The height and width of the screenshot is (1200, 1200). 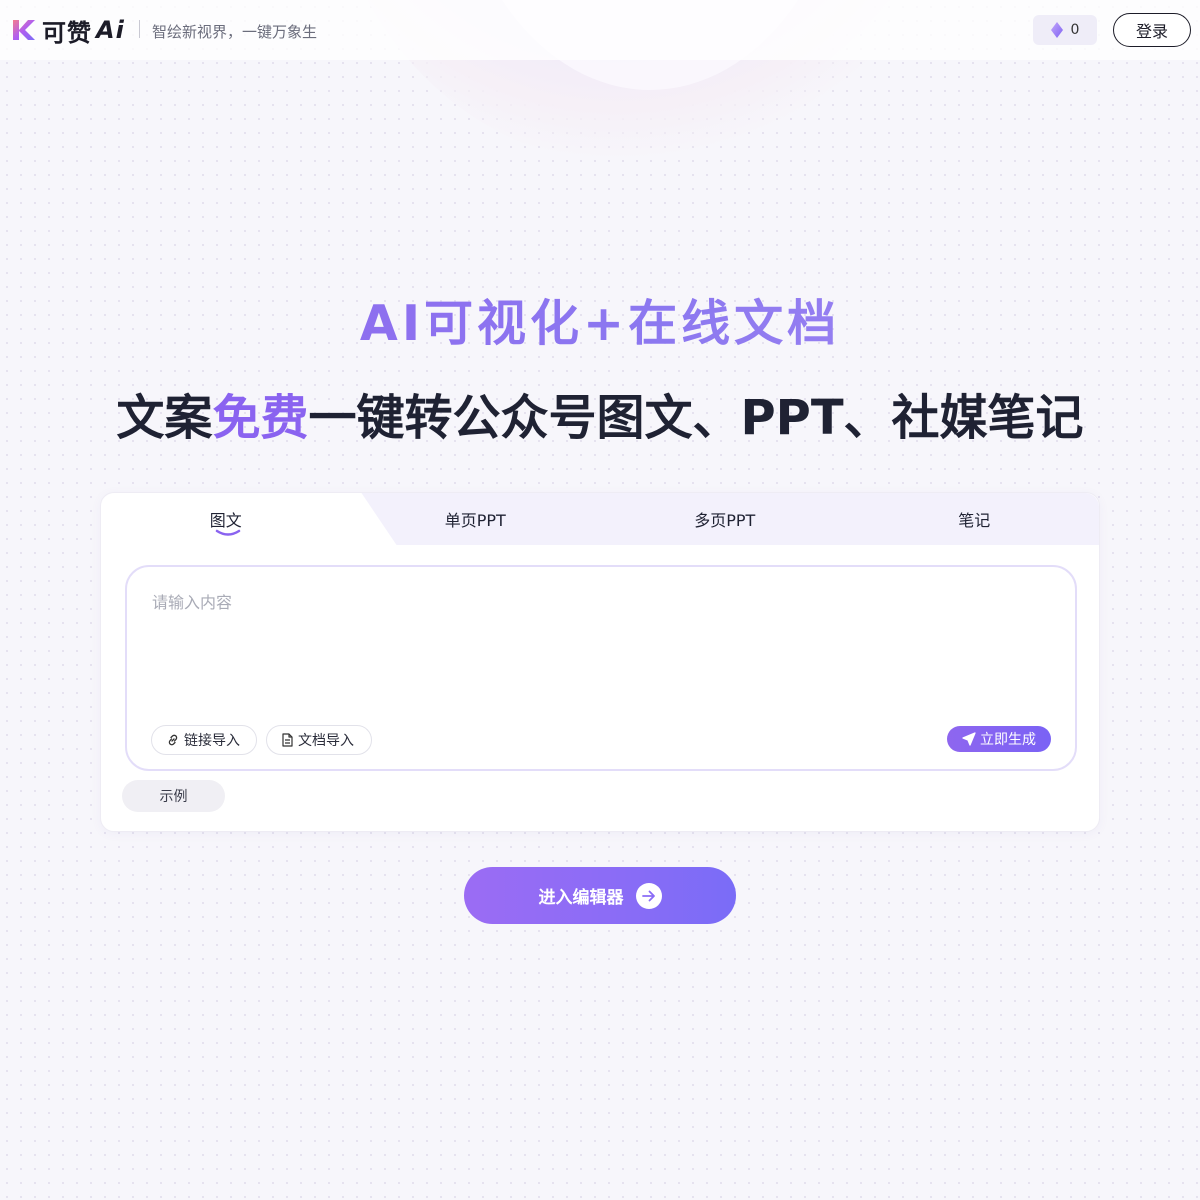 I want to click on tab-notes: 笔记, so click(x=975, y=519).